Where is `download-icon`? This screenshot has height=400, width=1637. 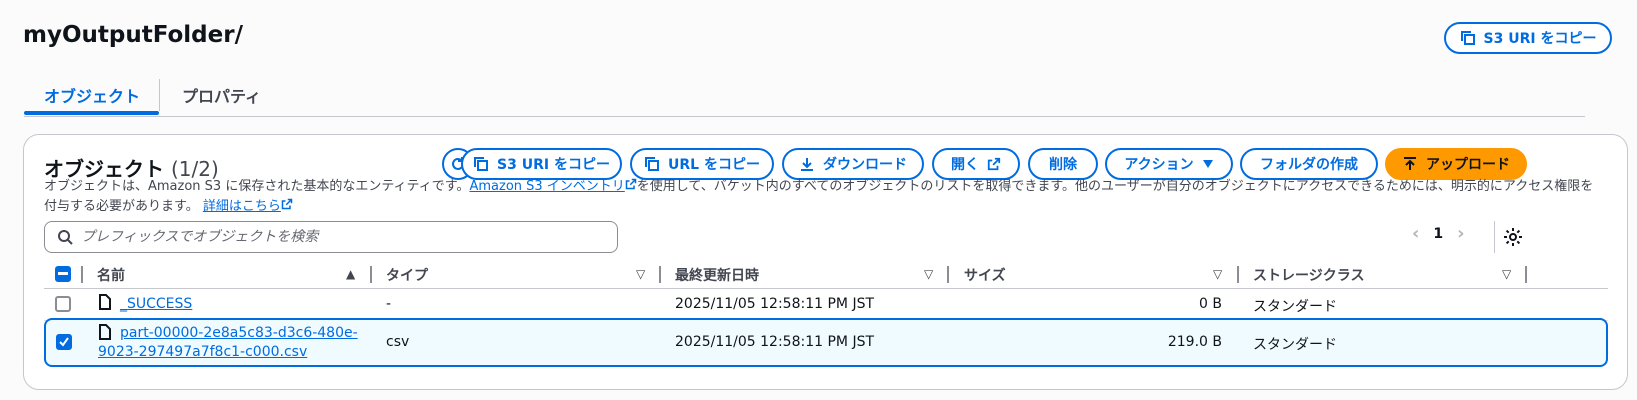
download-icon is located at coordinates (807, 164).